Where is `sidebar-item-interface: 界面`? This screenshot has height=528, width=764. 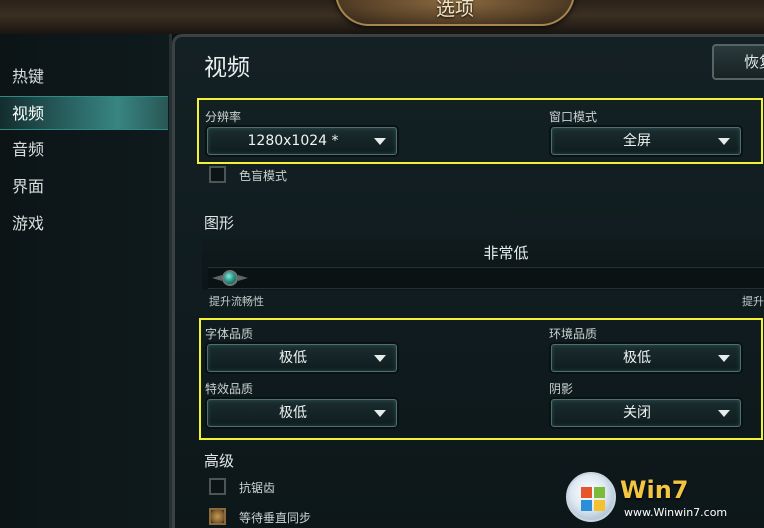
sidebar-item-interface: 界面 is located at coordinates (84, 187).